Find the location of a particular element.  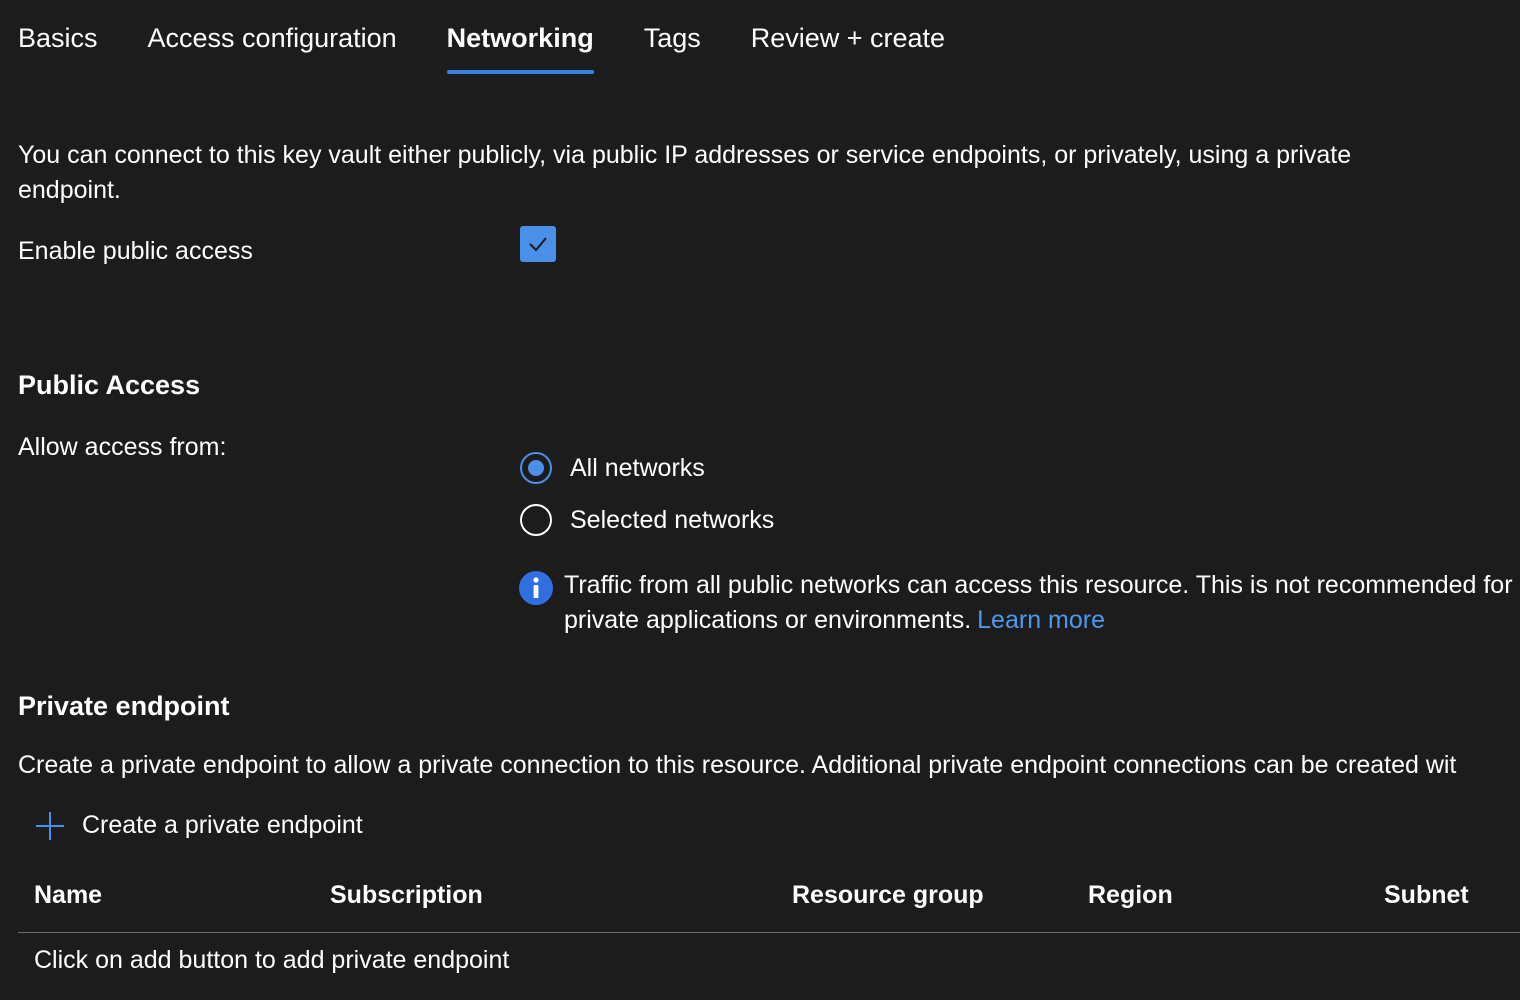

column-header-subscription: Subscription is located at coordinates (406, 895).